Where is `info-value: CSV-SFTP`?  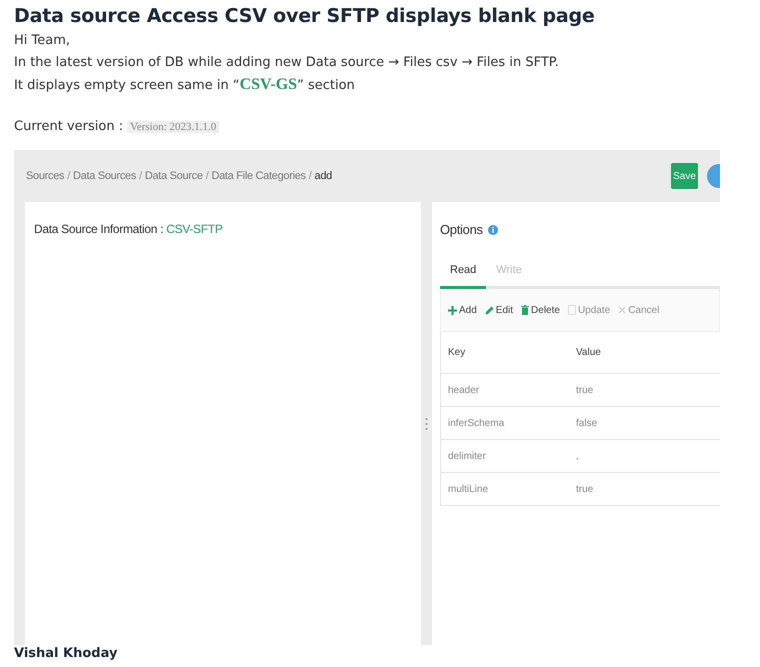
info-value: CSV-SFTP is located at coordinates (194, 229).